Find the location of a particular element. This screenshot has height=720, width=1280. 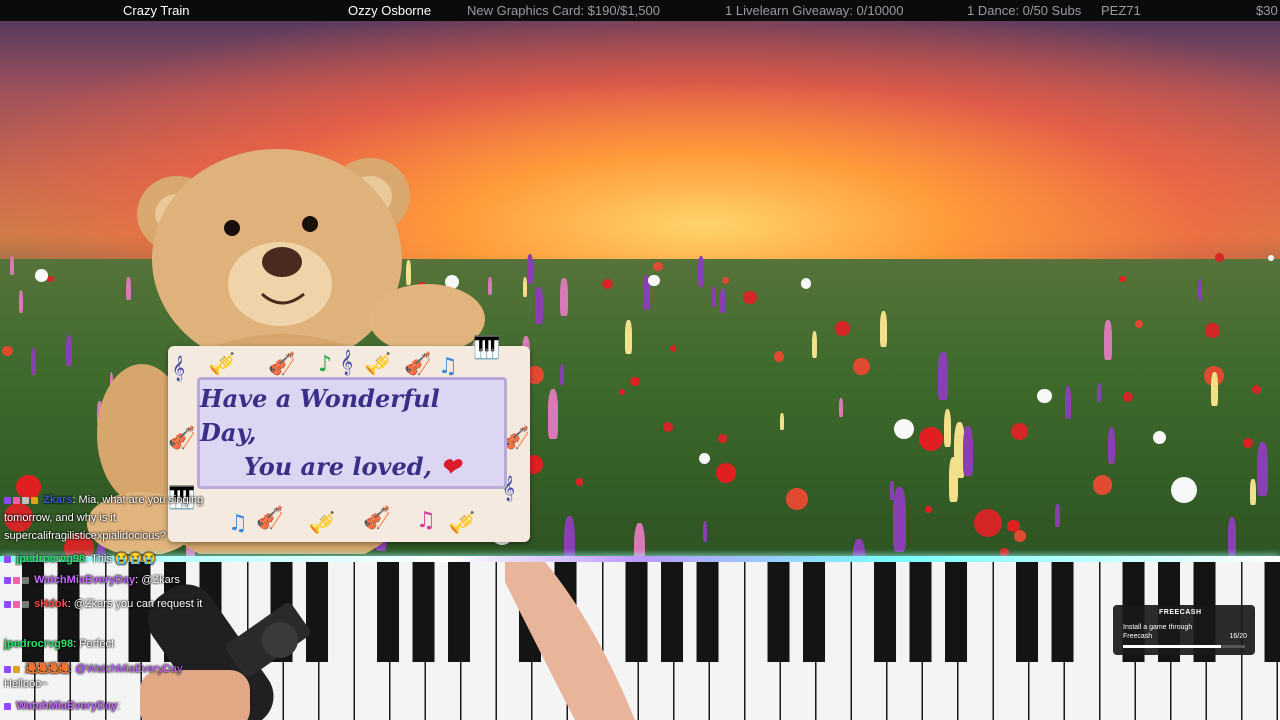

chat-message-cont: Hellooo~ is located at coordinates (26, 684).